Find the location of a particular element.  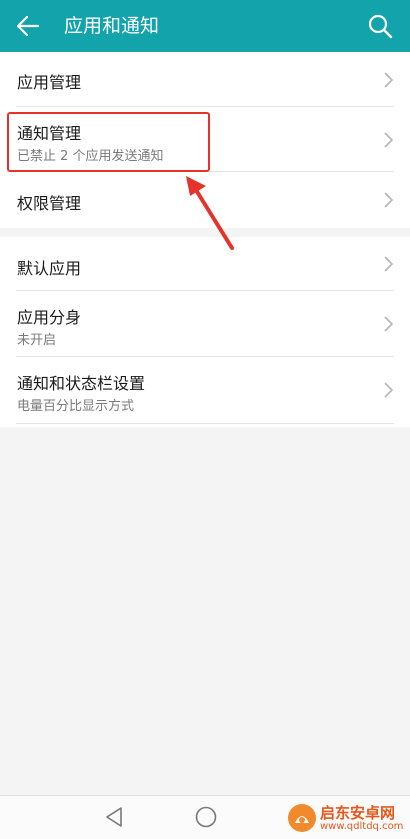

watermark-url: www.qdltdq.com is located at coordinates (362, 826).